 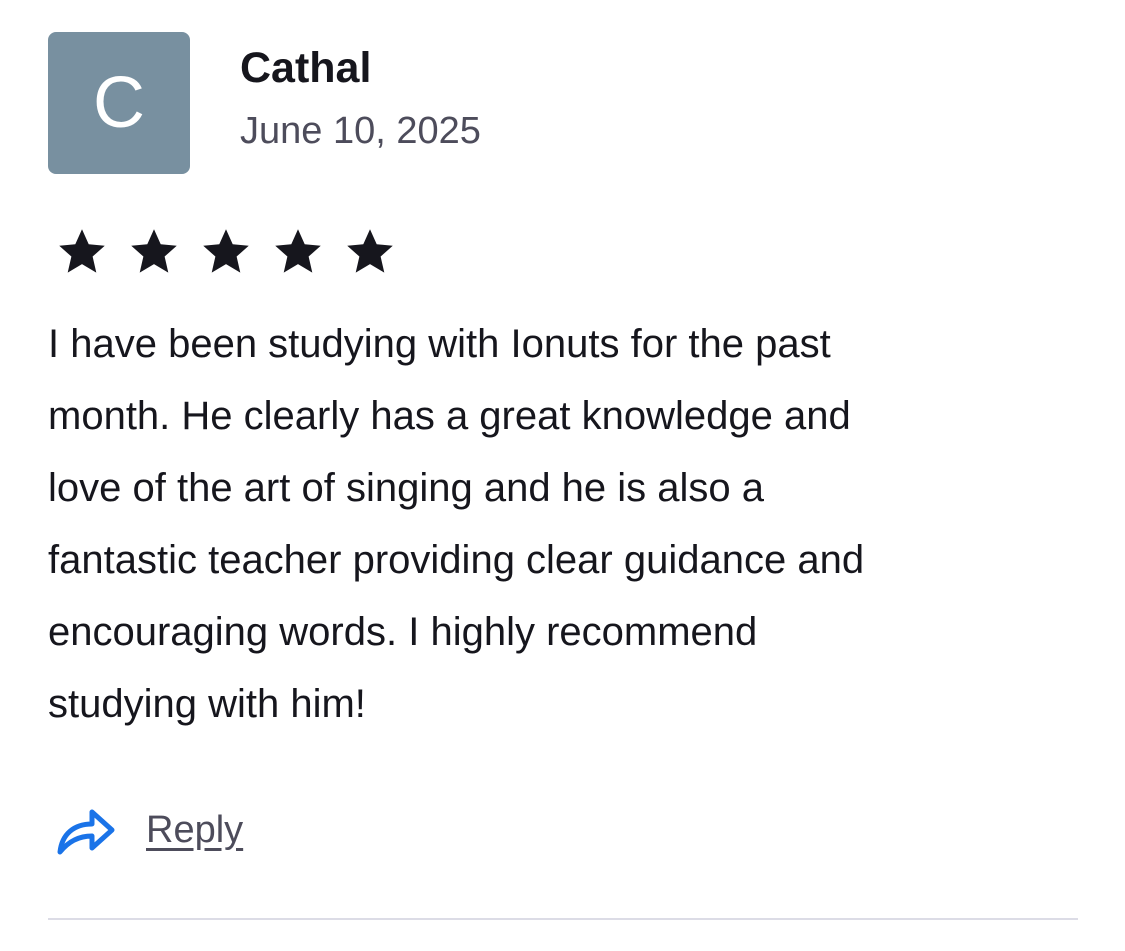 I want to click on reply-link: Reply, so click(x=194, y=830).